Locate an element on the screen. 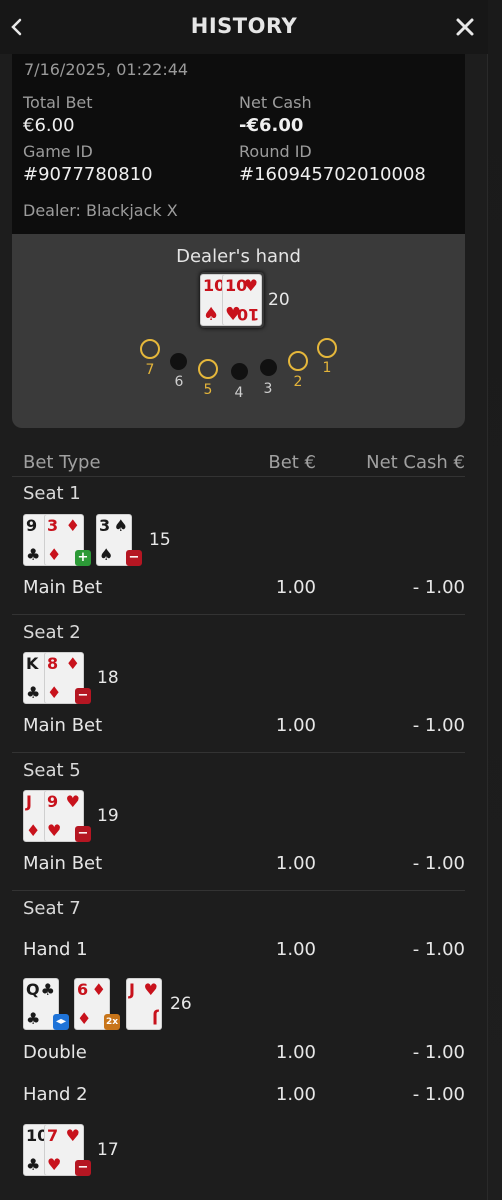  header-divider is located at coordinates (238, 476).